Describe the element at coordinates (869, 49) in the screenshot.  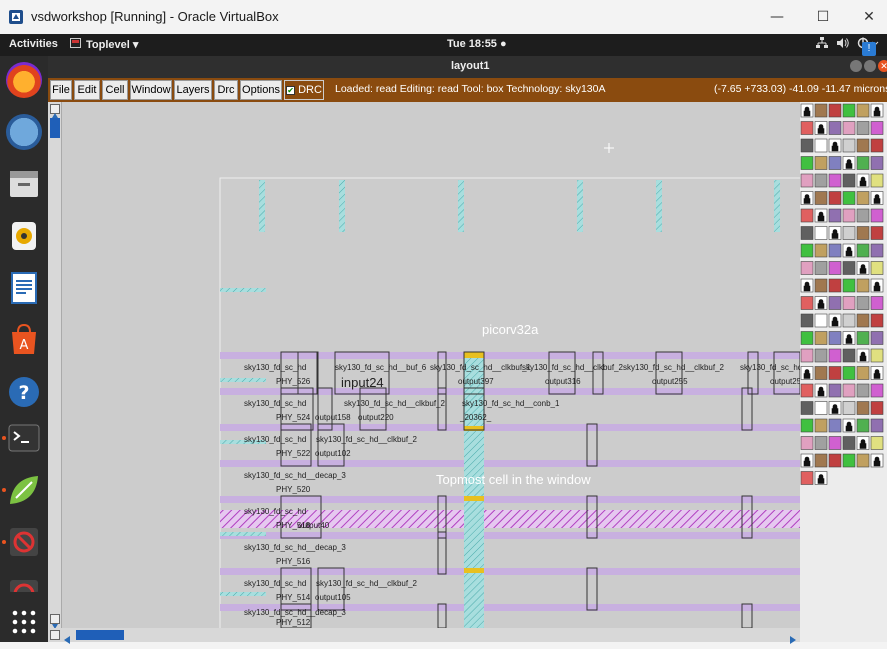
I see `notification-badge-icon: !` at that location.